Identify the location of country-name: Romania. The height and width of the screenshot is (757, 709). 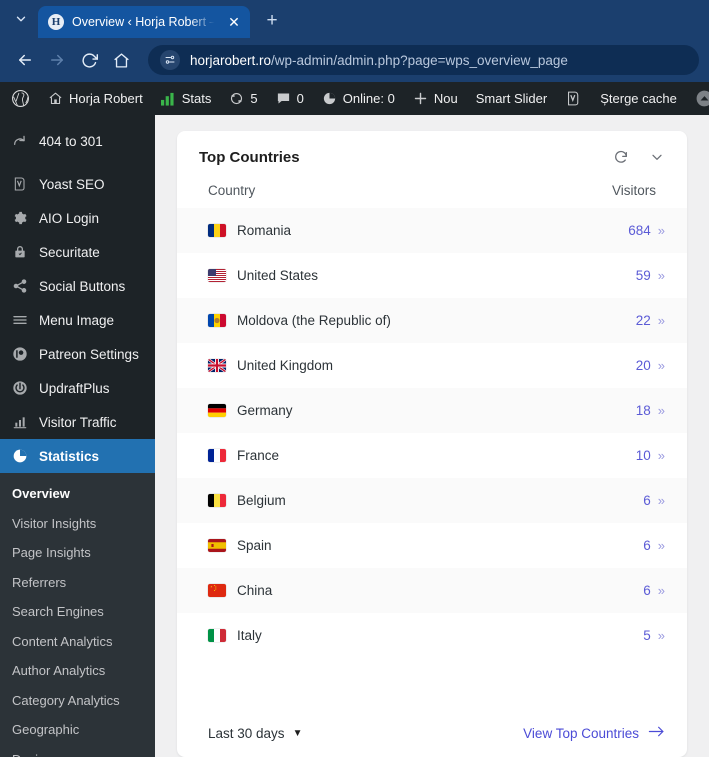
(264, 230).